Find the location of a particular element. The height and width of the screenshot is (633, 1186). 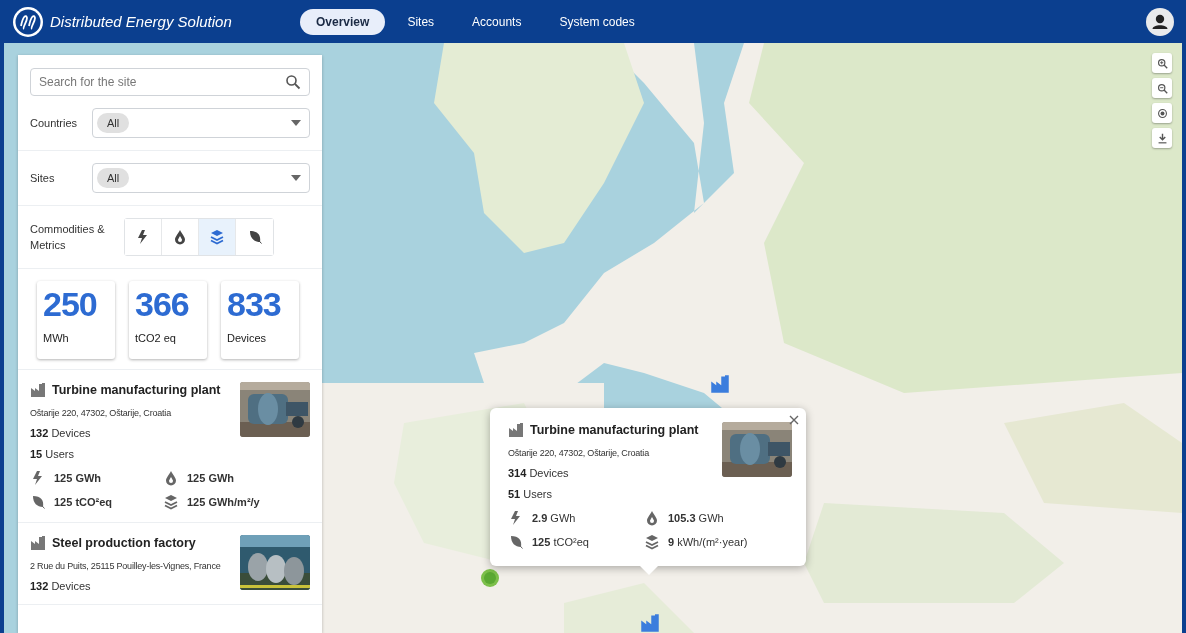

nav-tab: System codes is located at coordinates (597, 21).